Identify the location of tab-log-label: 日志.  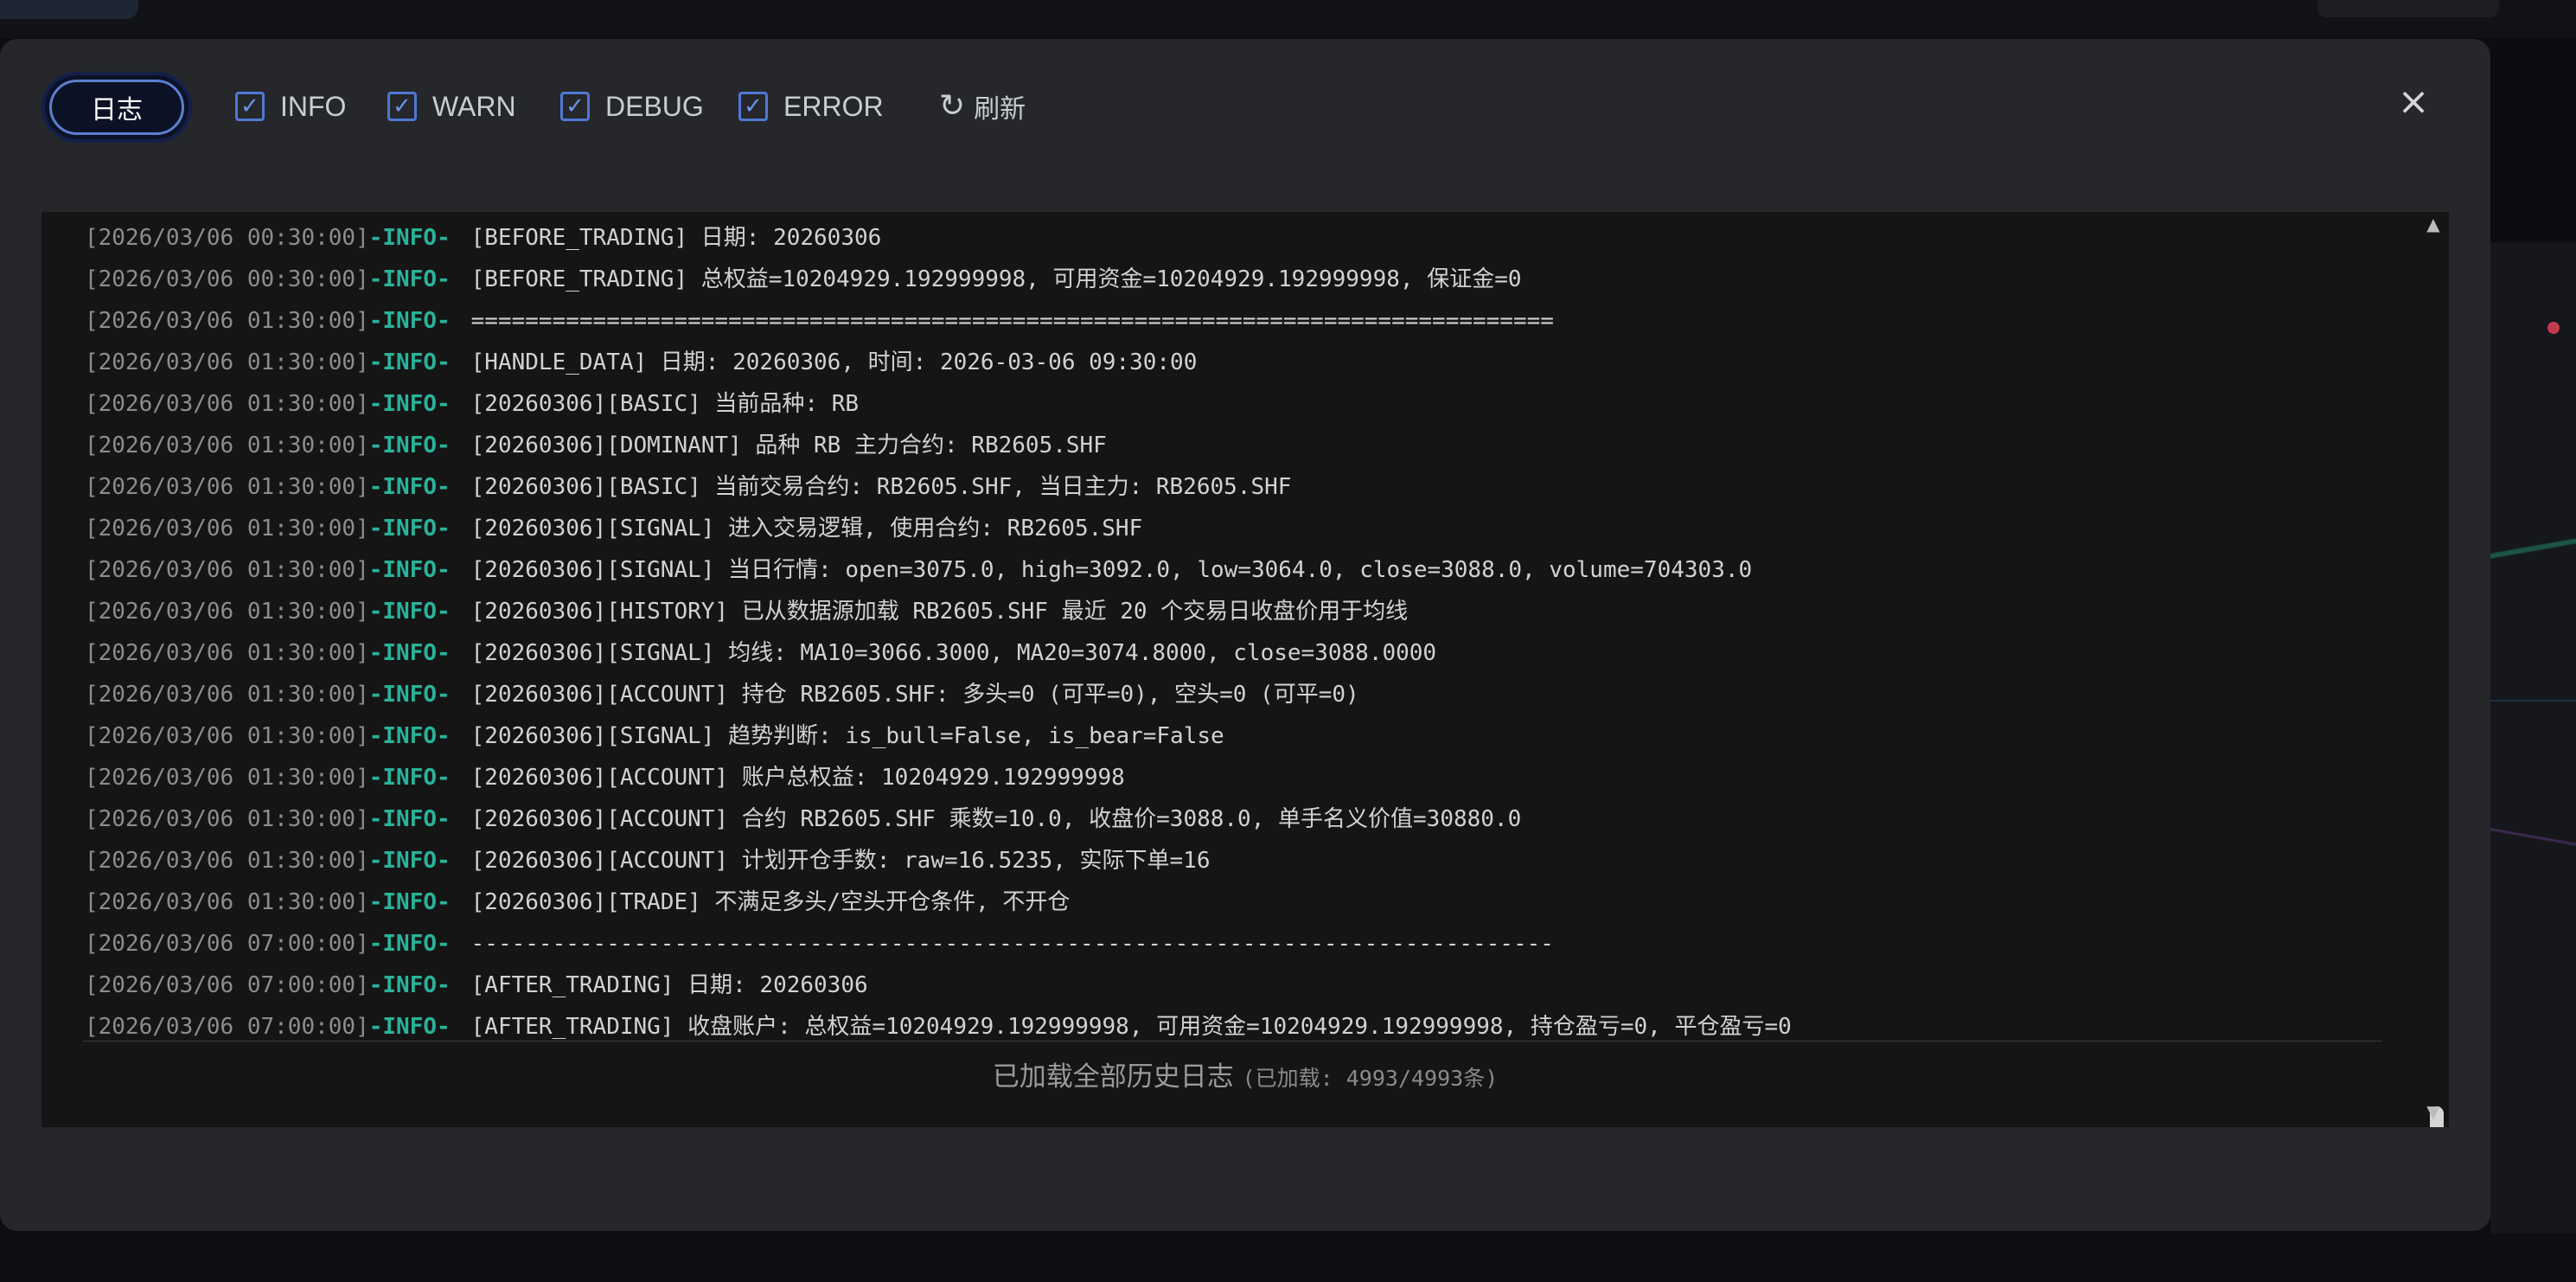
(117, 107).